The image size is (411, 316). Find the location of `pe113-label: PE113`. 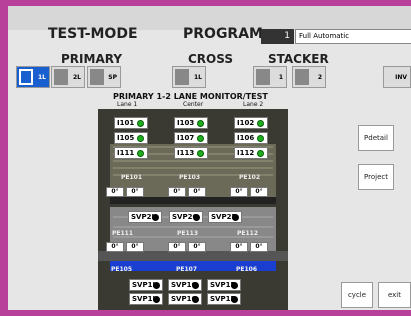

pe113-label: PE113 is located at coordinates (188, 233).